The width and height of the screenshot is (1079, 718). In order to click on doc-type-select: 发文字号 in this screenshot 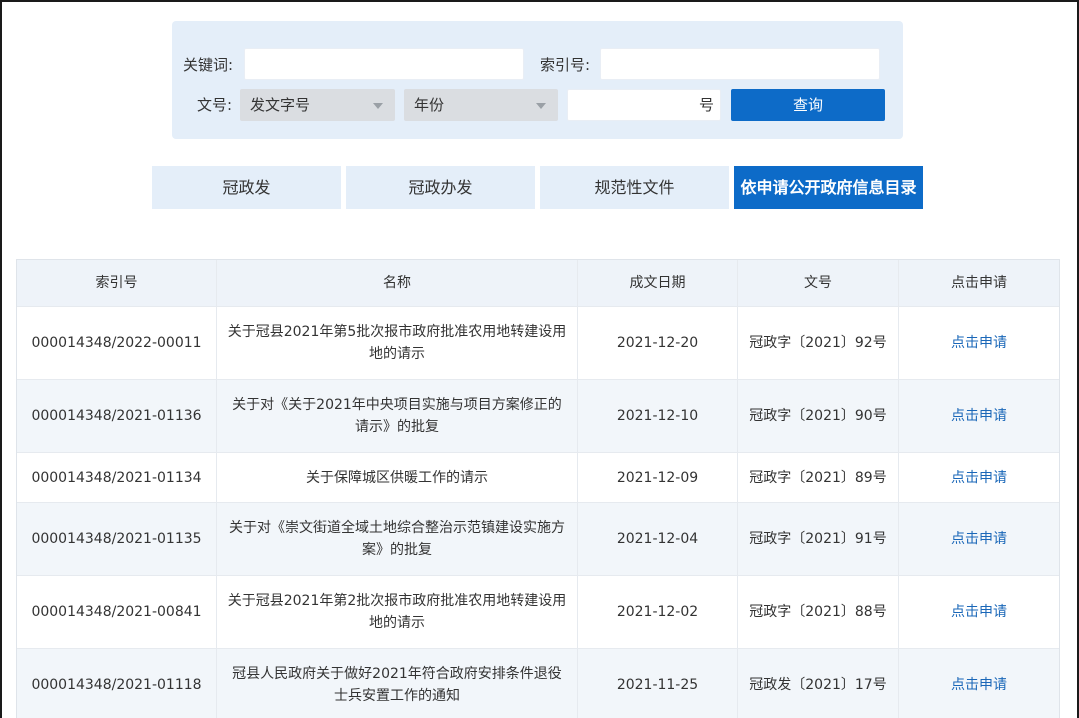, I will do `click(317, 105)`.